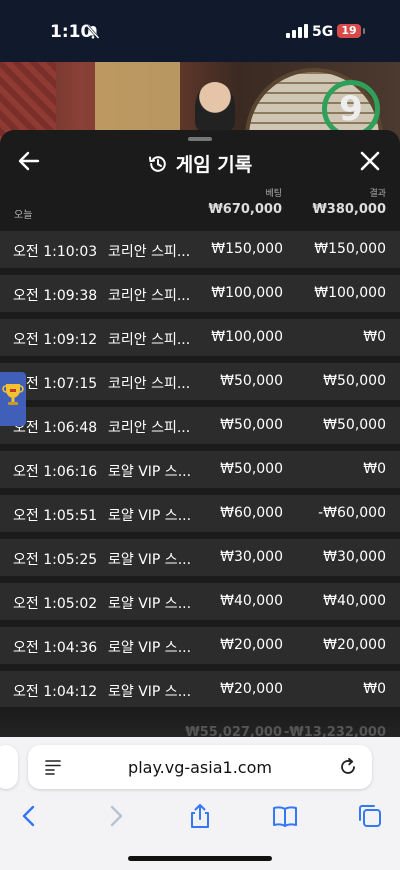  Describe the element at coordinates (247, 249) in the screenshot. I see `row-bet-amount: ₩150,000` at that location.